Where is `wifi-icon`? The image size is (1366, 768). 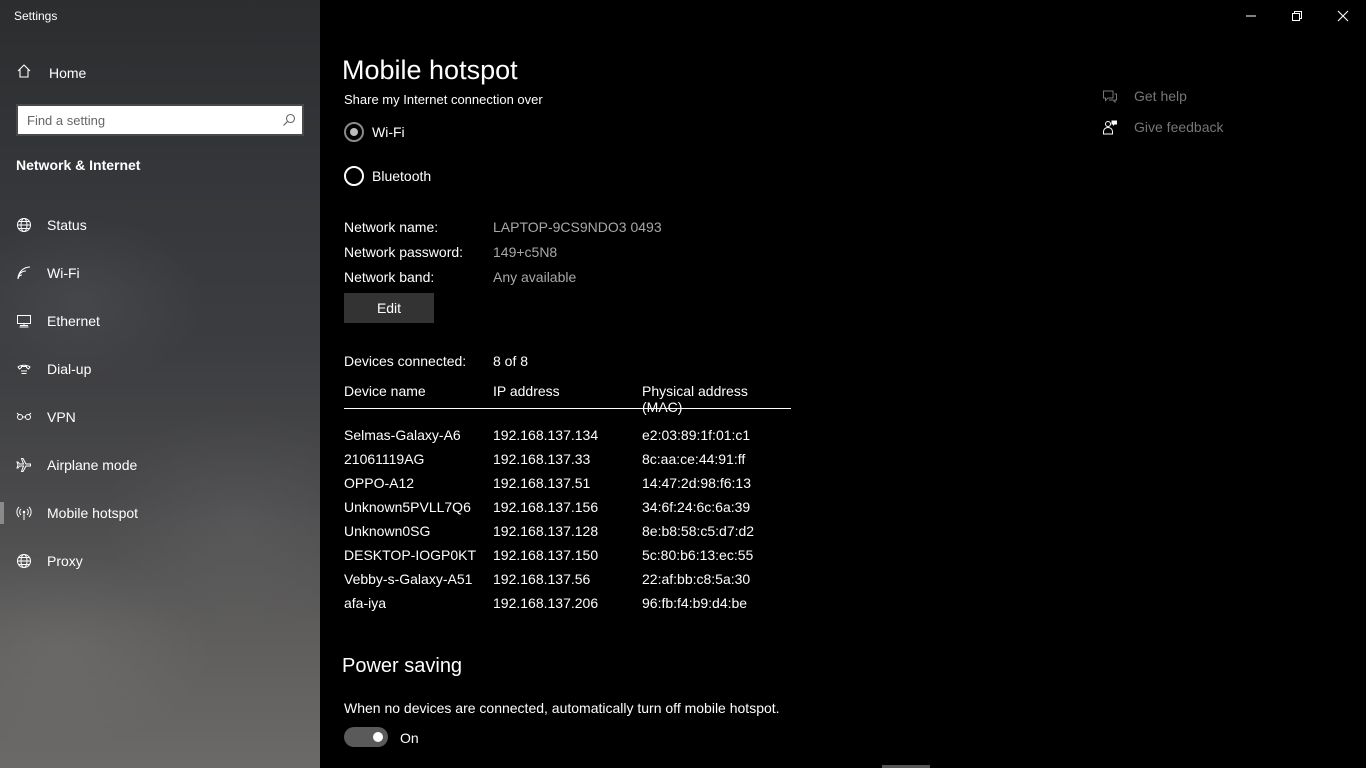 wifi-icon is located at coordinates (24, 273).